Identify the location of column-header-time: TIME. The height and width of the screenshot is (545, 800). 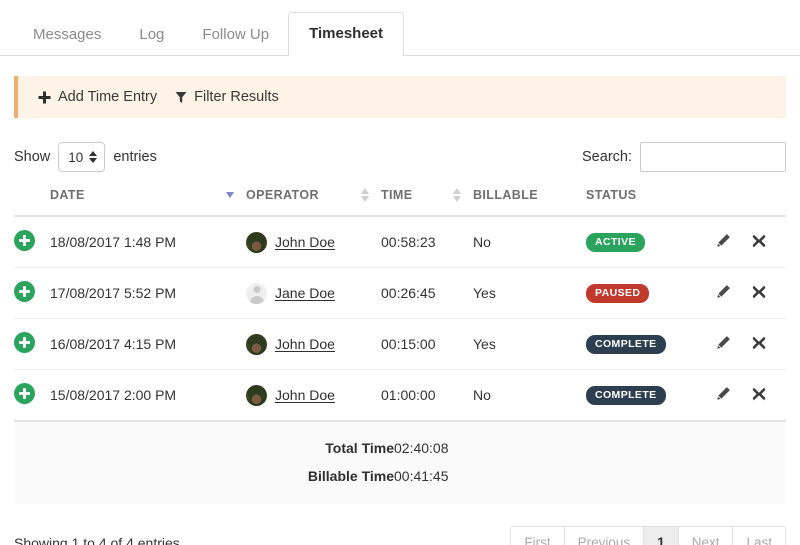
(427, 202).